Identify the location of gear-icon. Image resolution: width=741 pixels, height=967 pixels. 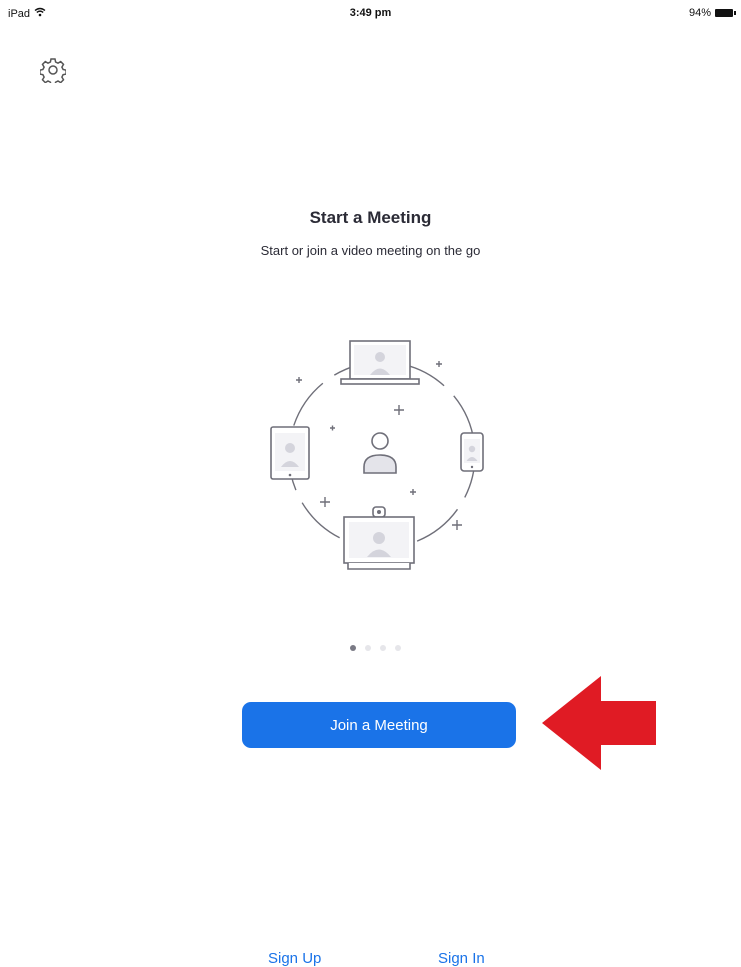
(53, 71).